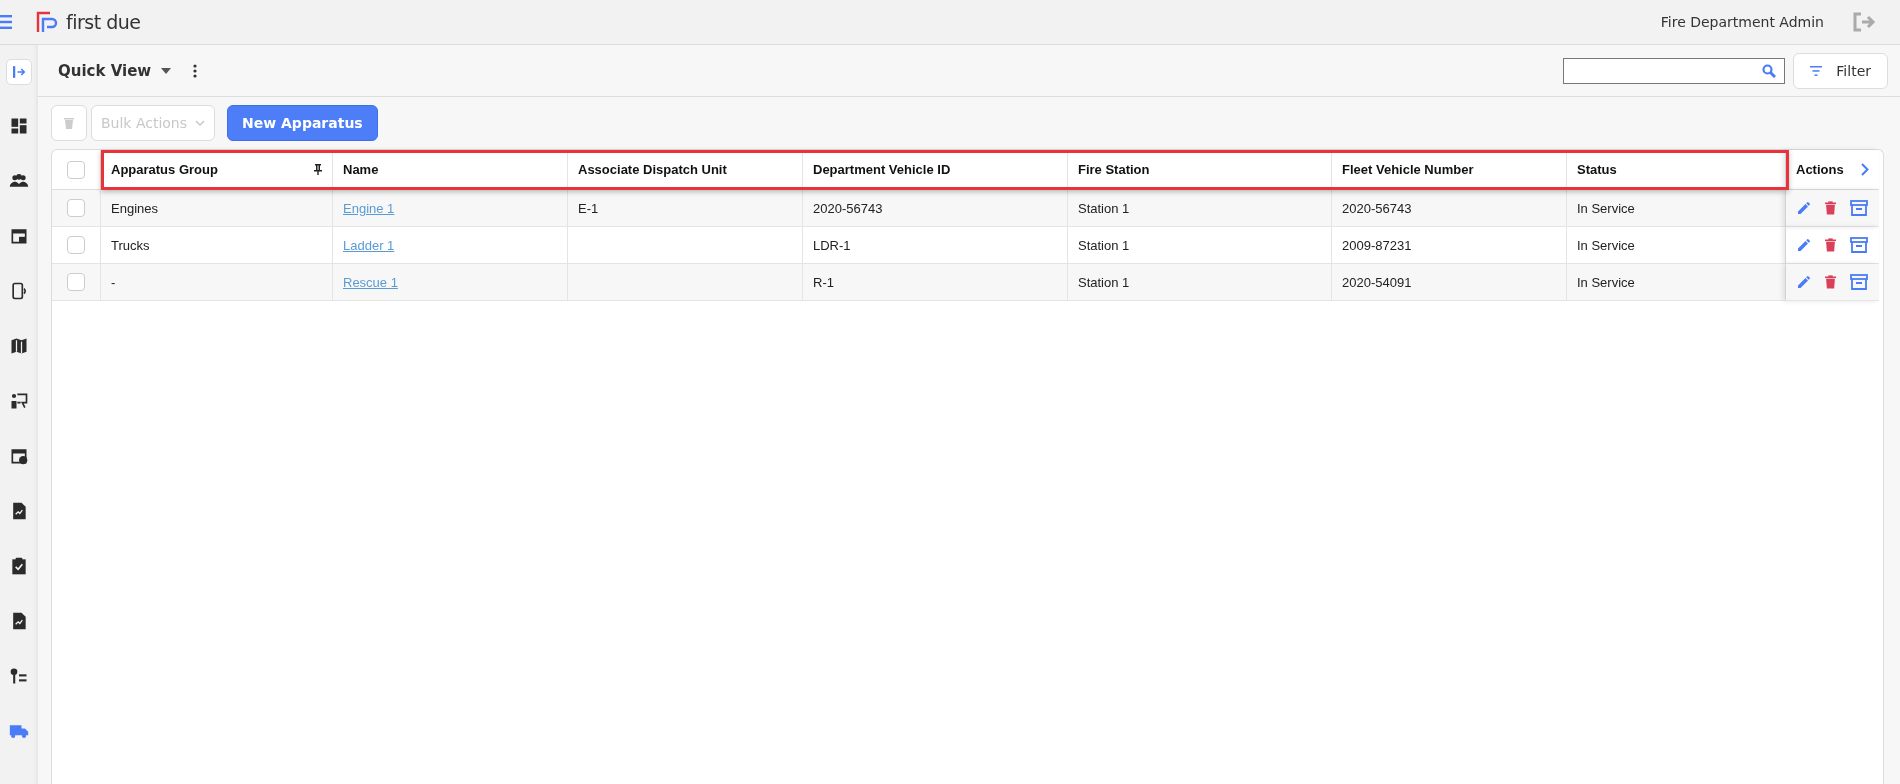 Image resolution: width=1900 pixels, height=784 pixels. I want to click on table-cell: LDR-1, so click(832, 245).